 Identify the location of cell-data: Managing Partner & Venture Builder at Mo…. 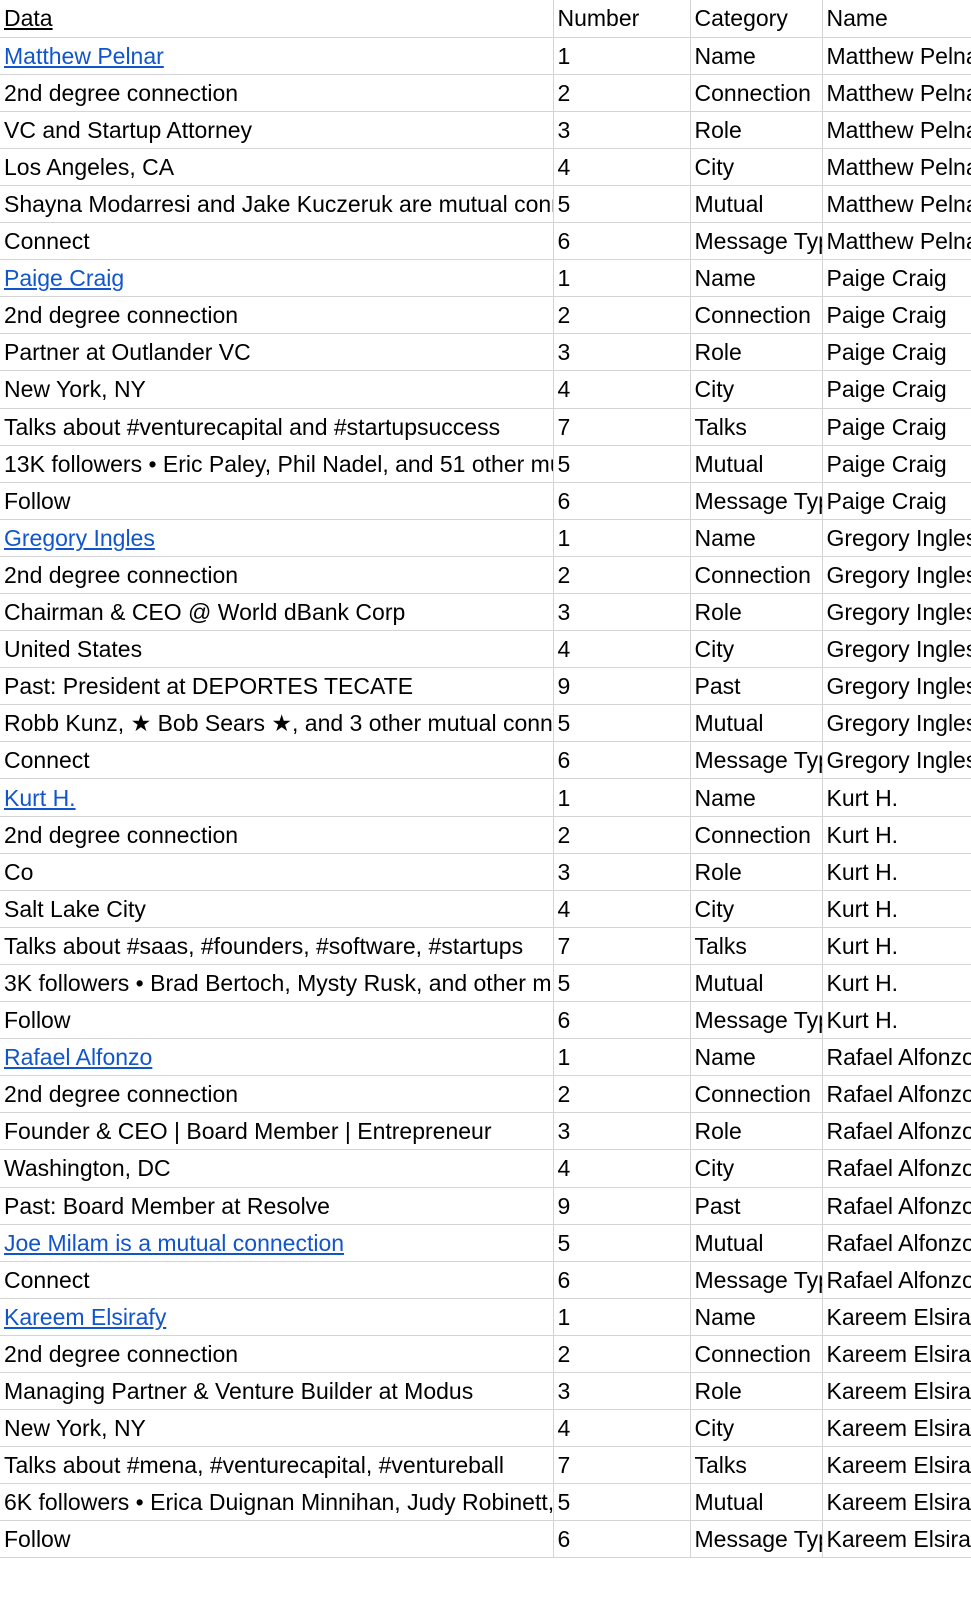
(277, 1391).